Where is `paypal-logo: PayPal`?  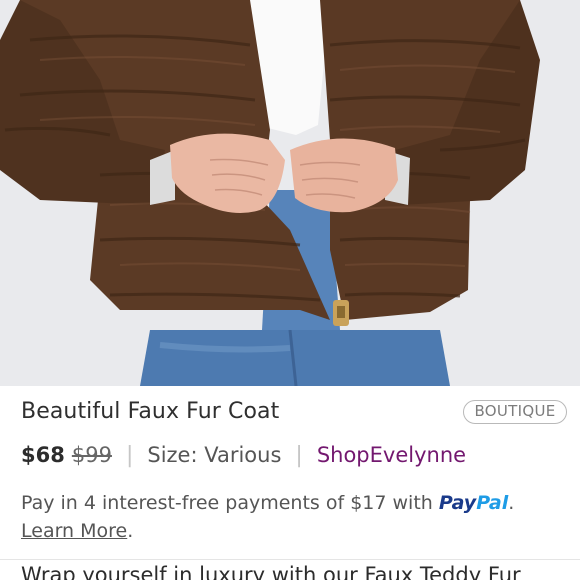 paypal-logo: PayPal is located at coordinates (473, 503).